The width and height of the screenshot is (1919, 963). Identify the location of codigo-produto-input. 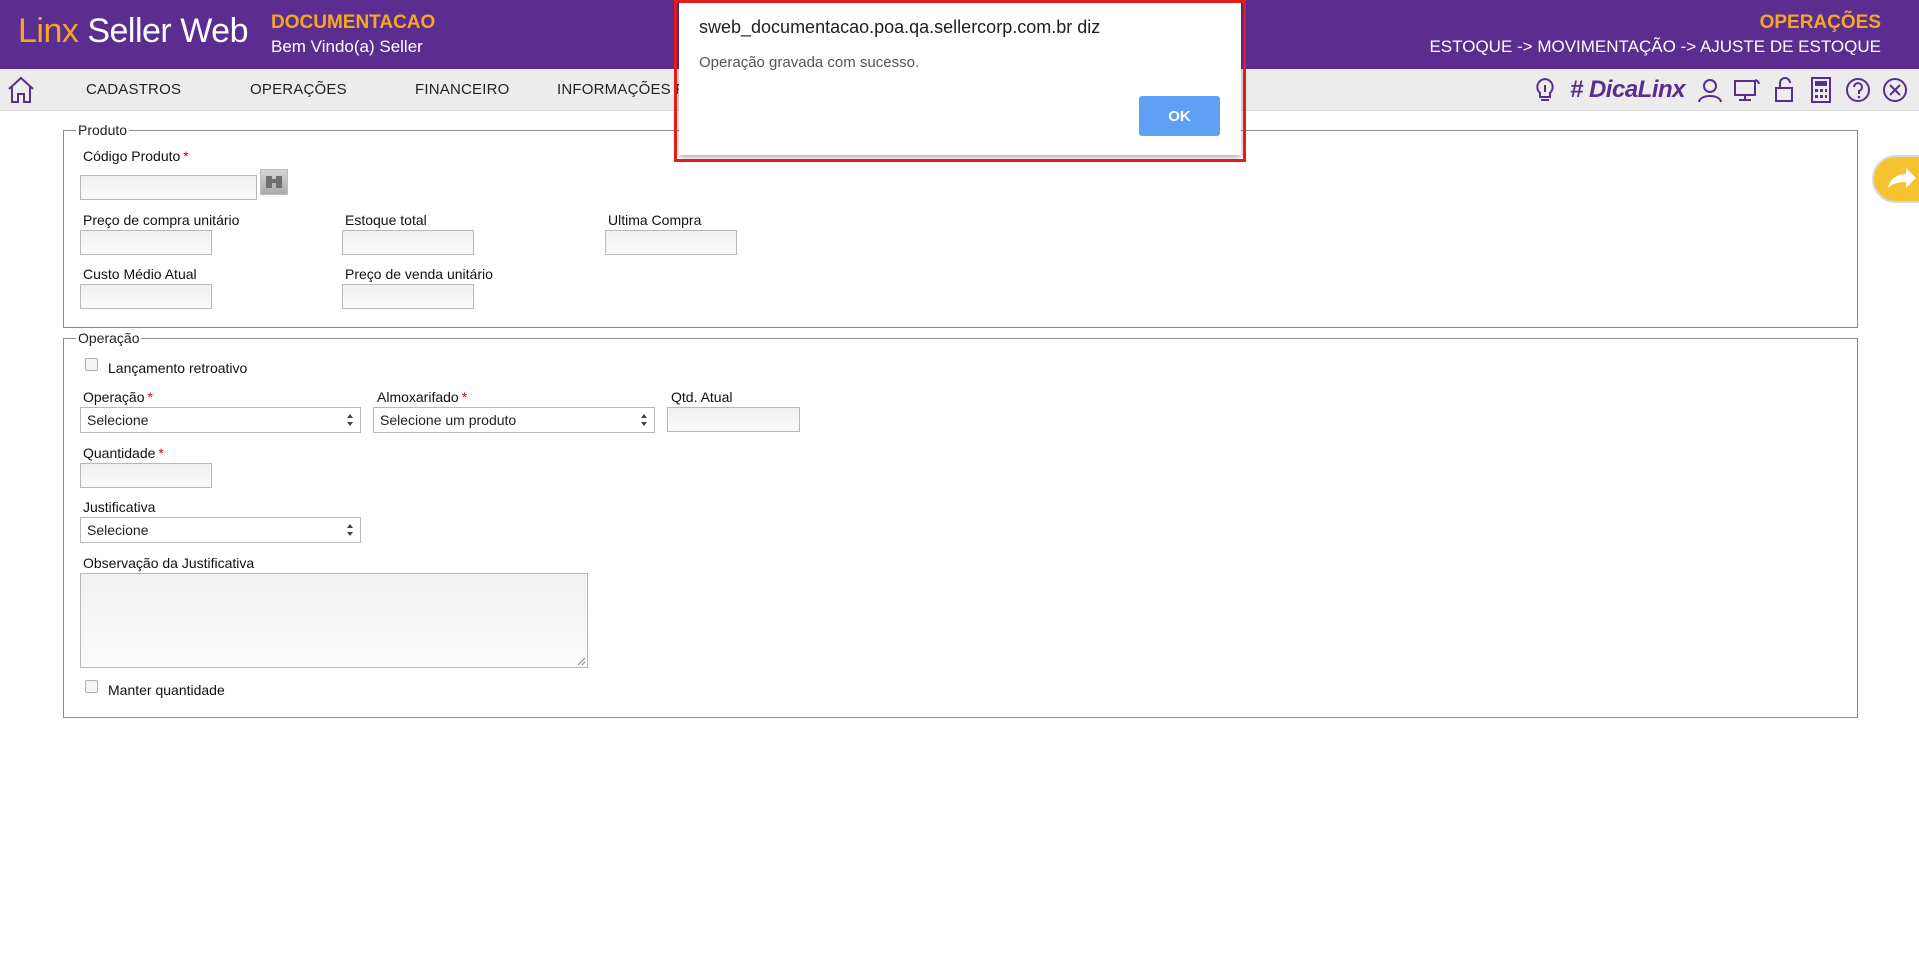
(168, 187).